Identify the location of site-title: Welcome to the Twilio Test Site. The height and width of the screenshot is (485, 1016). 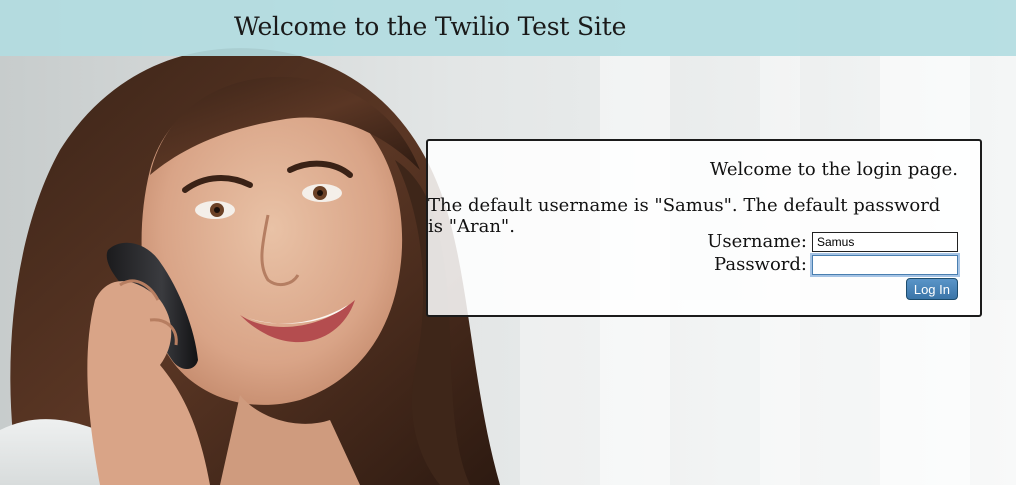
(430, 26).